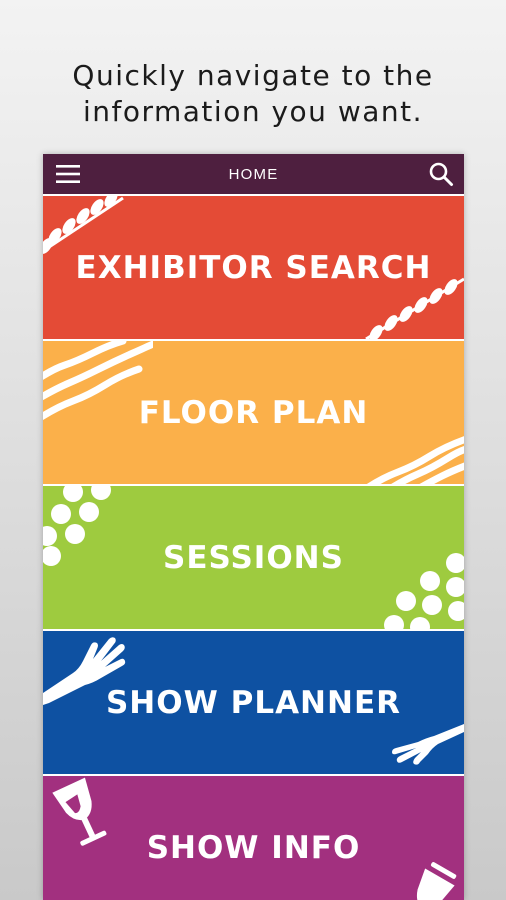  I want to click on tile-label: EXHIBITOR SEARCH, so click(253, 267).